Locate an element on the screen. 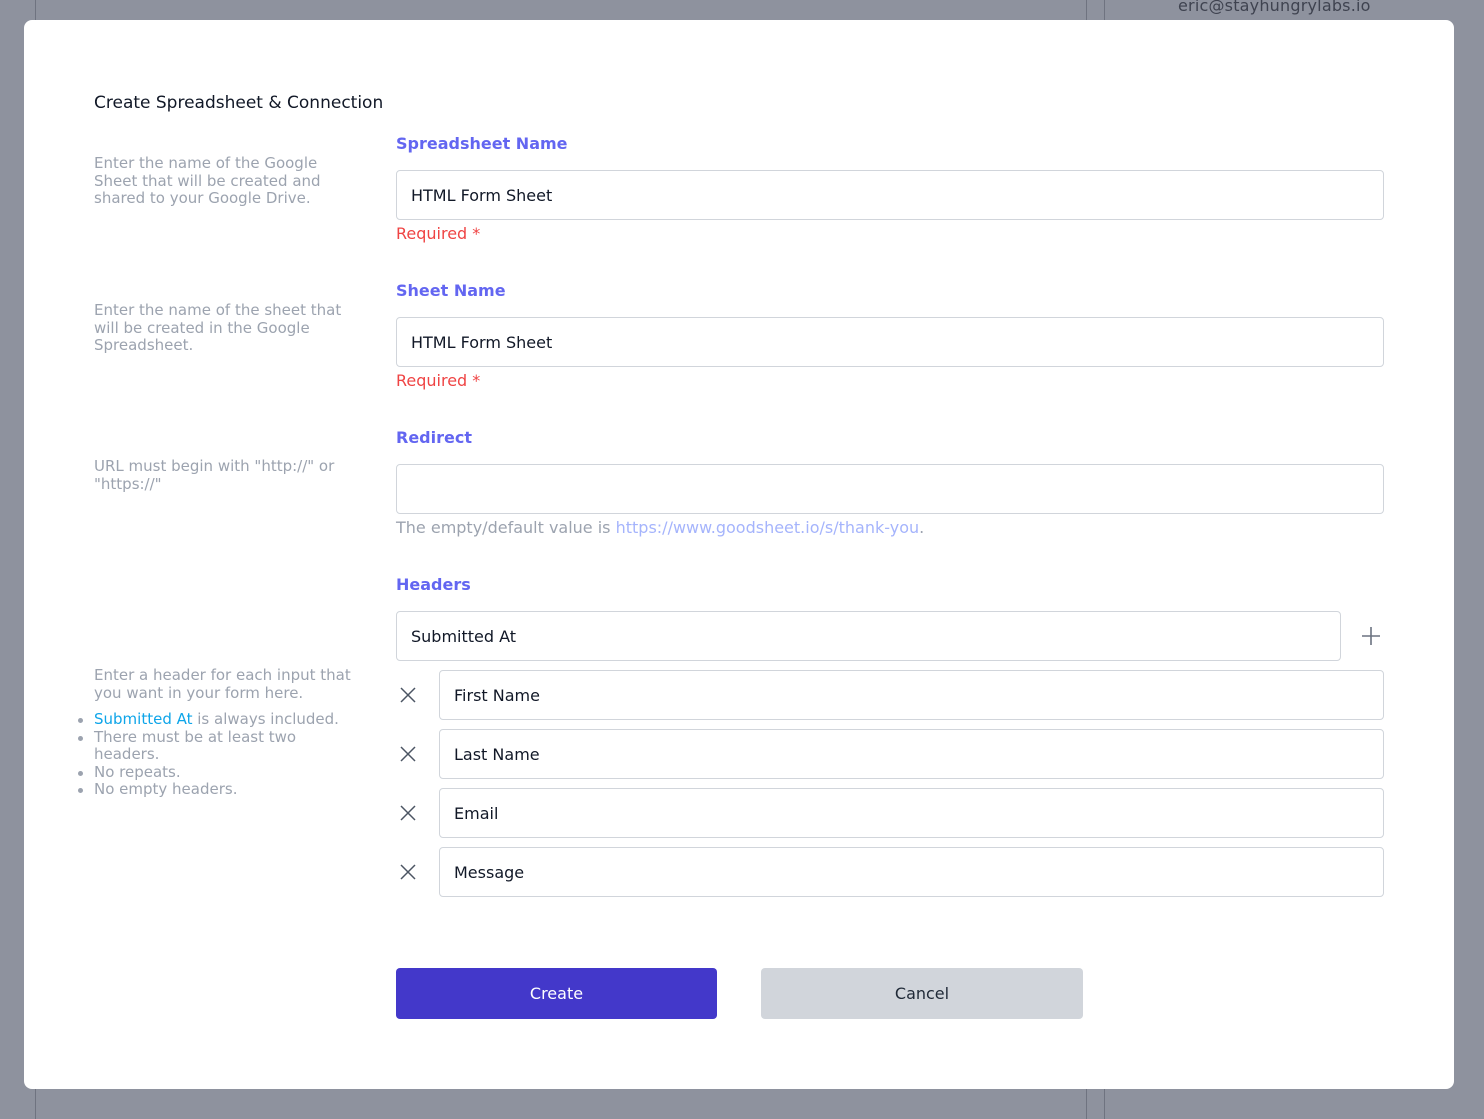 This screenshot has width=1484, height=1119. headers-rule: Submitted At is always included. is located at coordinates (216, 719).